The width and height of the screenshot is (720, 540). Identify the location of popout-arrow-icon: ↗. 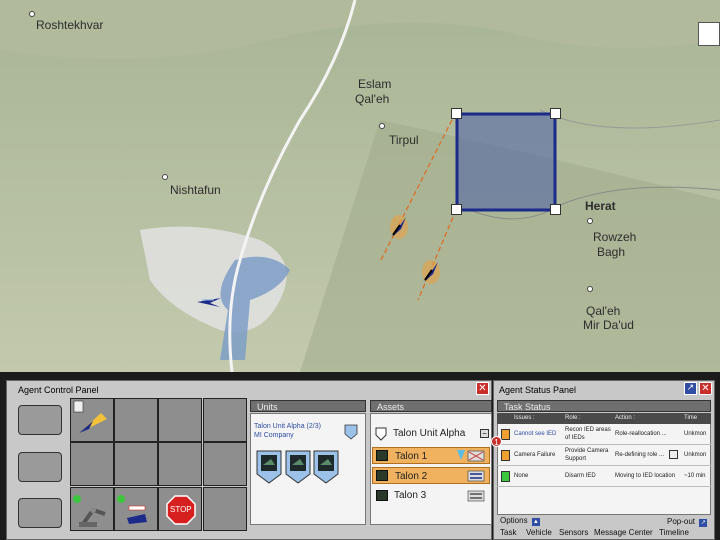
(703, 523).